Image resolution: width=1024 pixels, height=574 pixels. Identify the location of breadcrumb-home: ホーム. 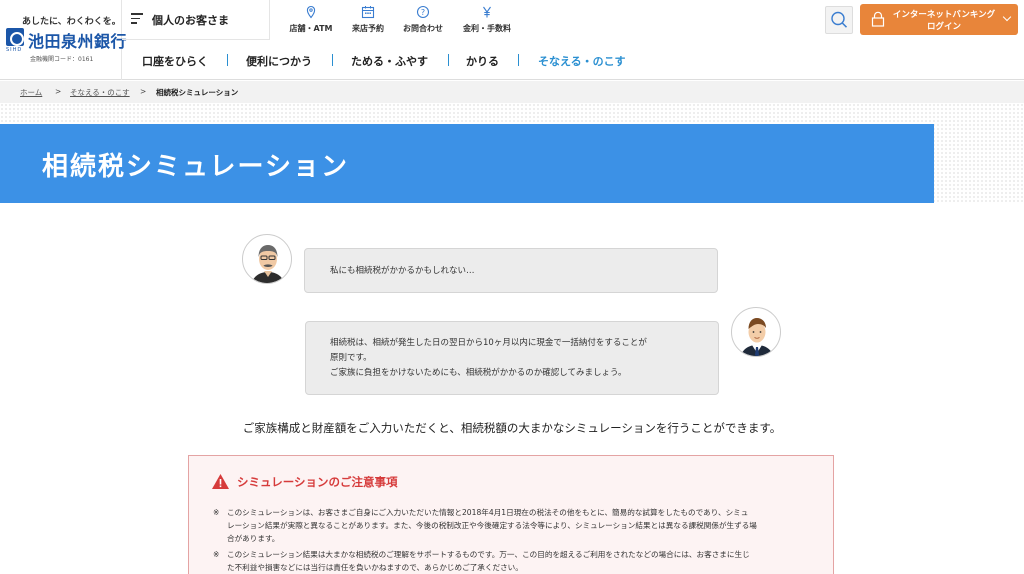
(31, 92).